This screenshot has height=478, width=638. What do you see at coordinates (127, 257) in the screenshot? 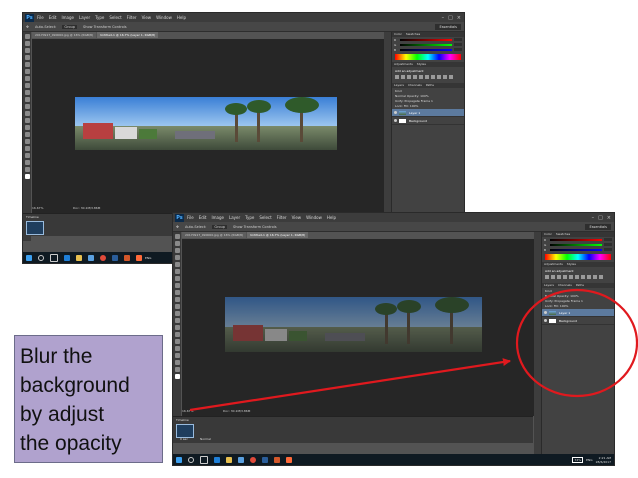
I see `powerpoint-icon` at bounding box center [127, 257].